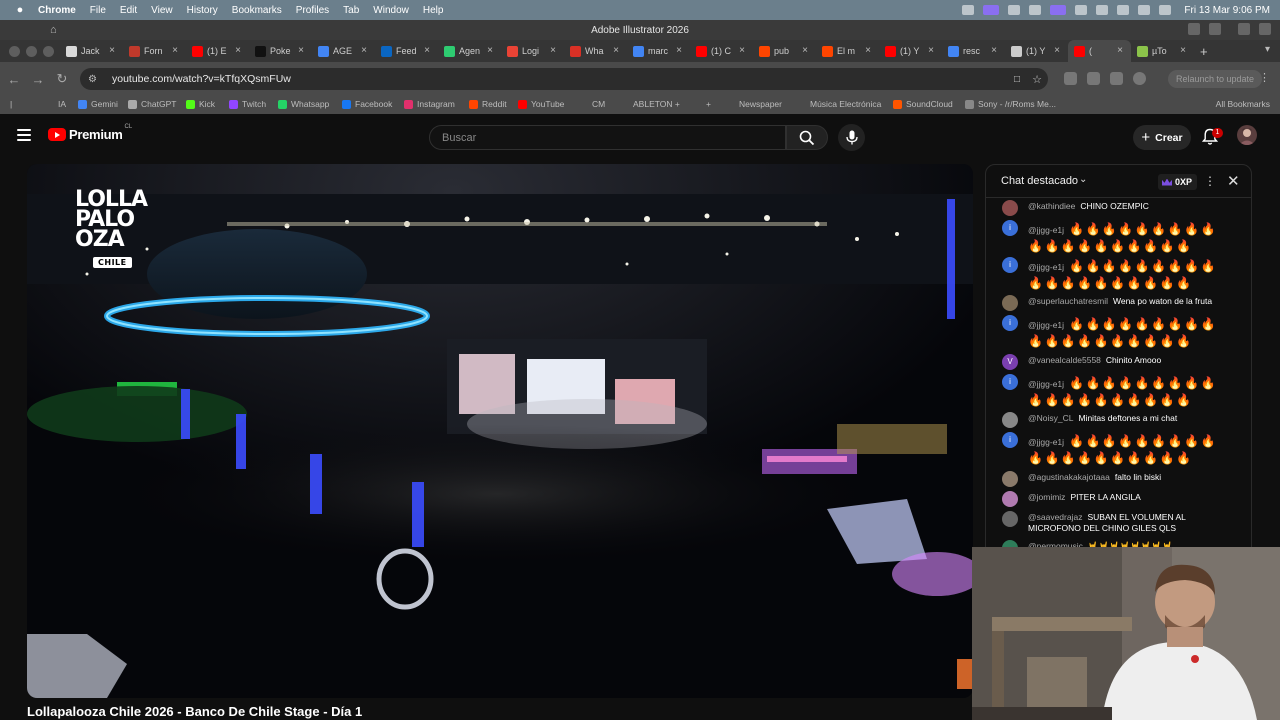 The width and height of the screenshot is (1280, 720). Describe the element at coordinates (1265, 29) in the screenshot. I see `menu-icon` at that location.